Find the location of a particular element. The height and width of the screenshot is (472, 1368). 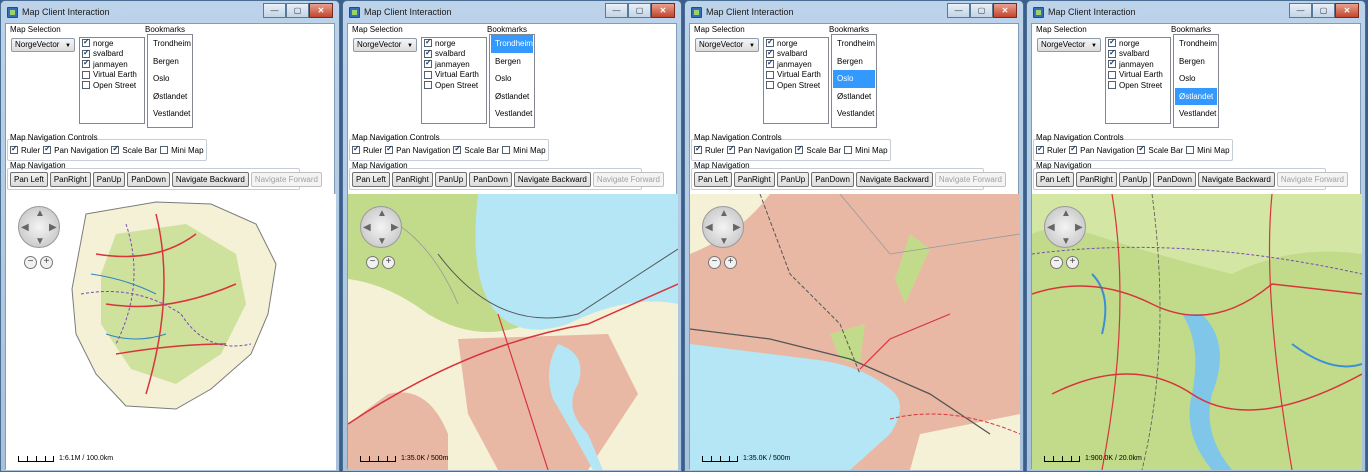

zoom-in-button: + is located at coordinates (388, 262).